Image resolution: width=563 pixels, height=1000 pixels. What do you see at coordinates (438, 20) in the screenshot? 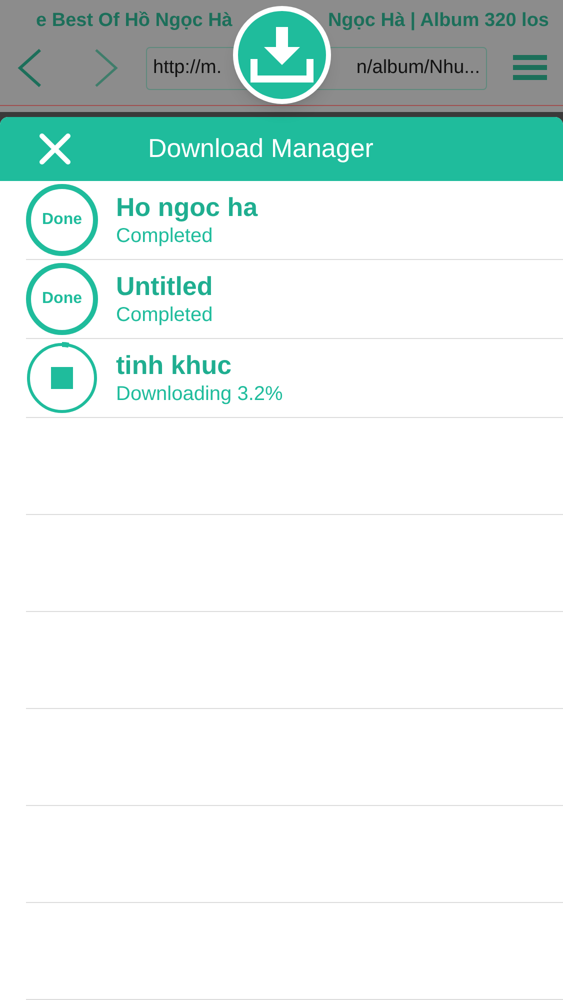
I see `page-title: Ngọc Hà | Album 320 los` at bounding box center [438, 20].